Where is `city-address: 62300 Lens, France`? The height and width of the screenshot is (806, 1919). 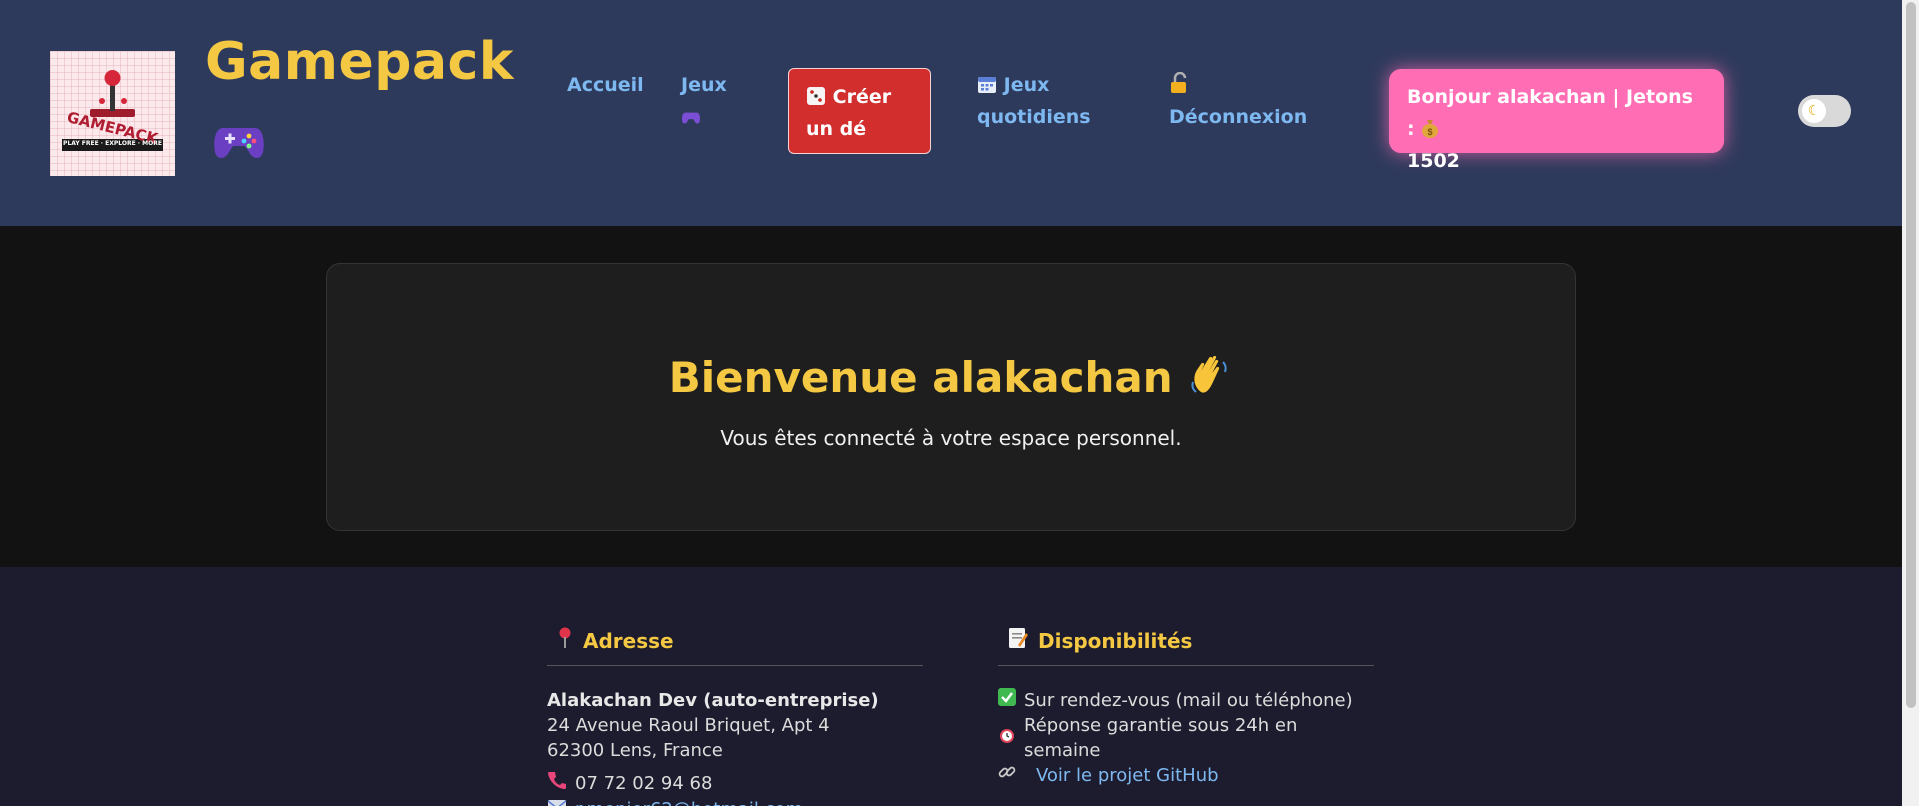 city-address: 62300 Lens, France is located at coordinates (635, 750).